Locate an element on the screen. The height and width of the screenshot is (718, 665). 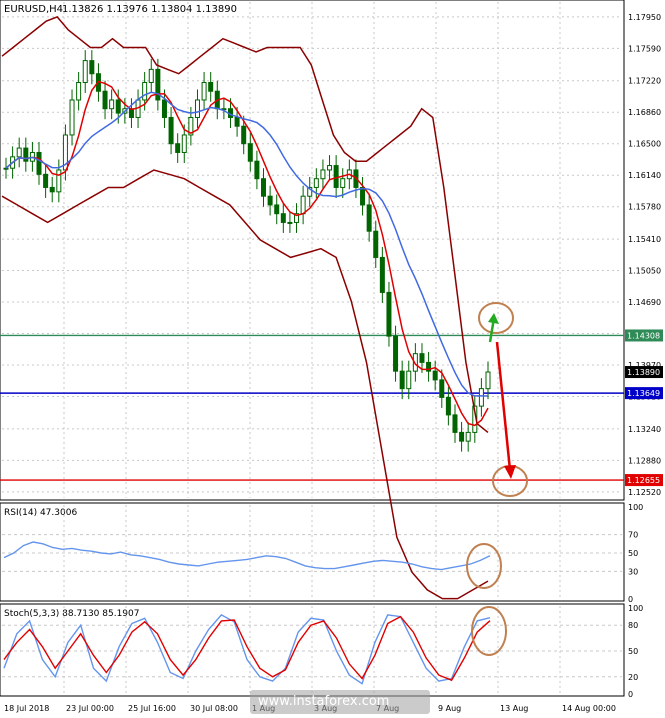
rsi-tick-label: 0 is located at coordinates (630, 599).